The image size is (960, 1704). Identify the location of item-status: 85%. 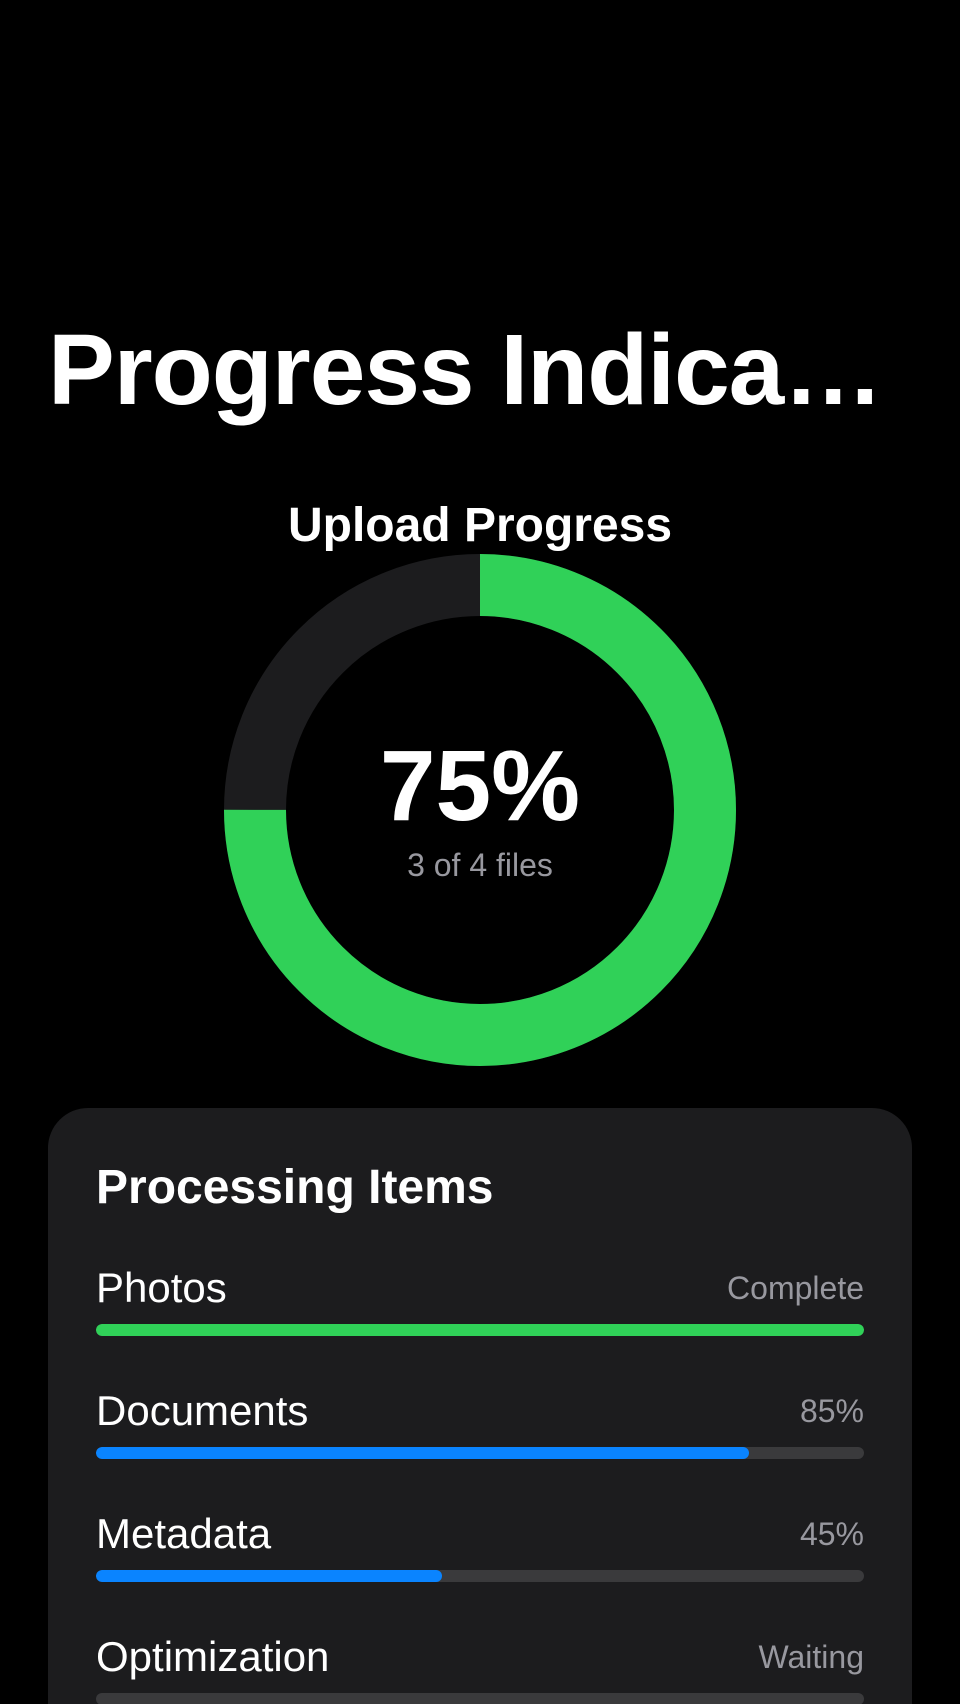
(831, 1411).